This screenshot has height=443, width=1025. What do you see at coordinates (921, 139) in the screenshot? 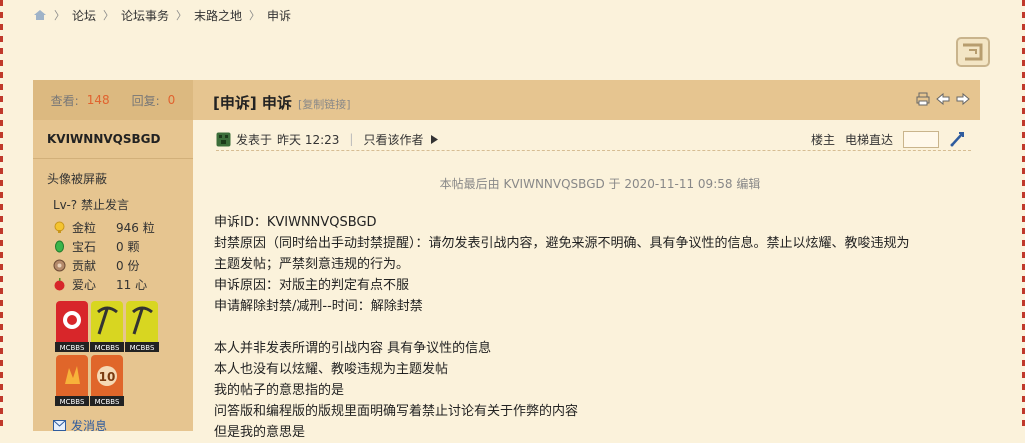
I see `floor-jump-input` at bounding box center [921, 139].